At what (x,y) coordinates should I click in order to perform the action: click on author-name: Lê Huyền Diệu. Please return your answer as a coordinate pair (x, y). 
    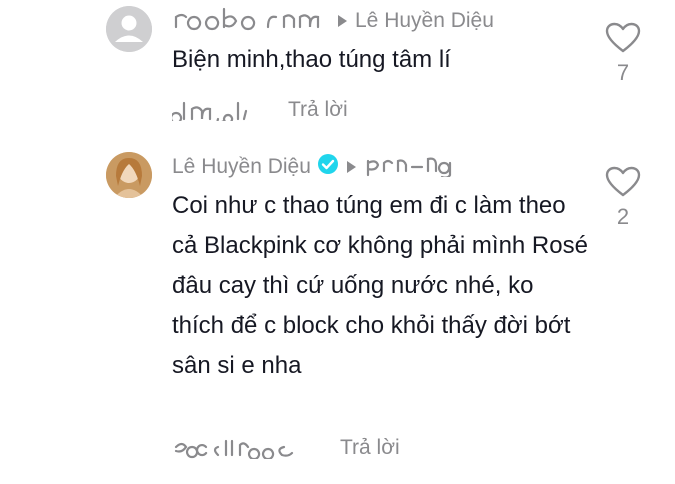
    Looking at the image, I should click on (241, 167).